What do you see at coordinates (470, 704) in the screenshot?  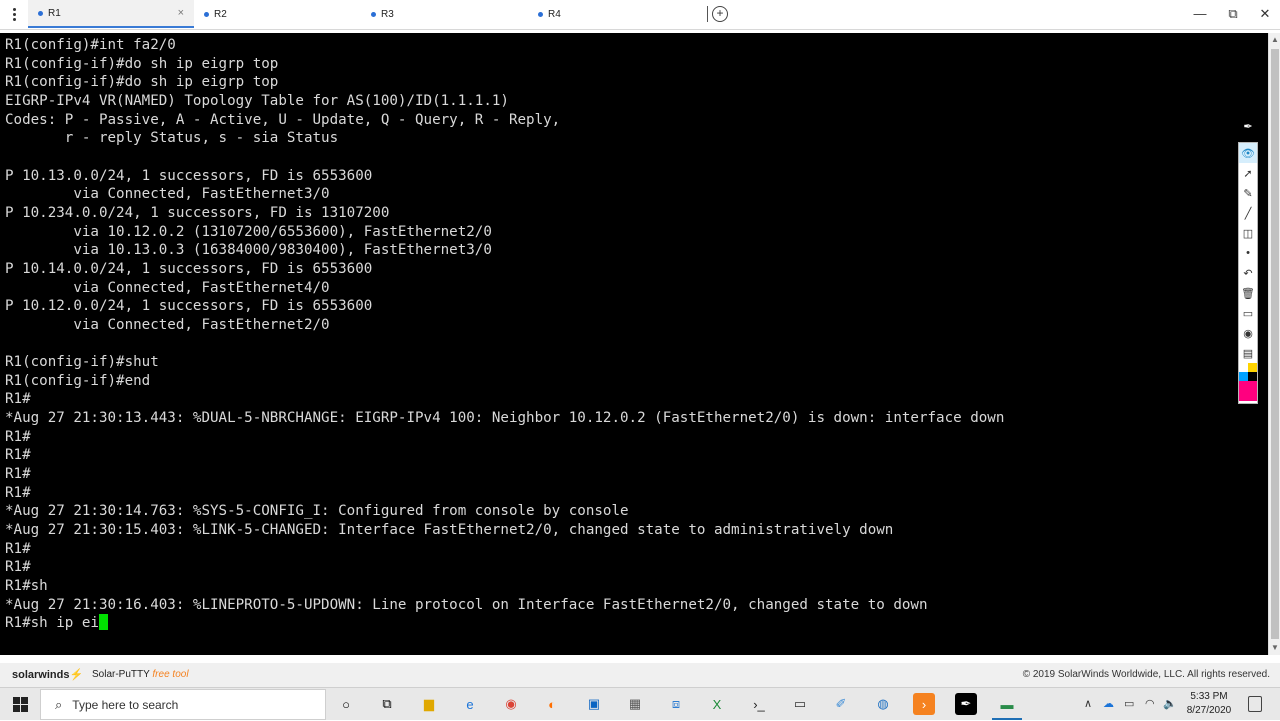 I see `edge-icon: e` at bounding box center [470, 704].